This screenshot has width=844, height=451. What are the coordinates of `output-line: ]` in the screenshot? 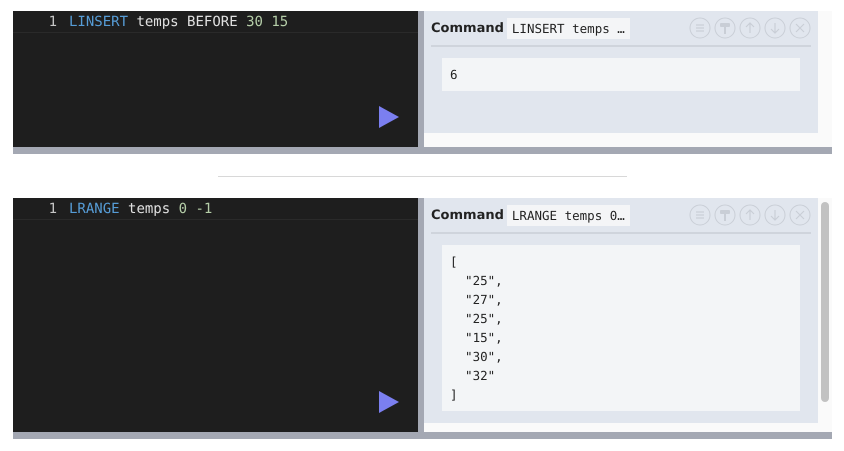 It's located at (454, 395).